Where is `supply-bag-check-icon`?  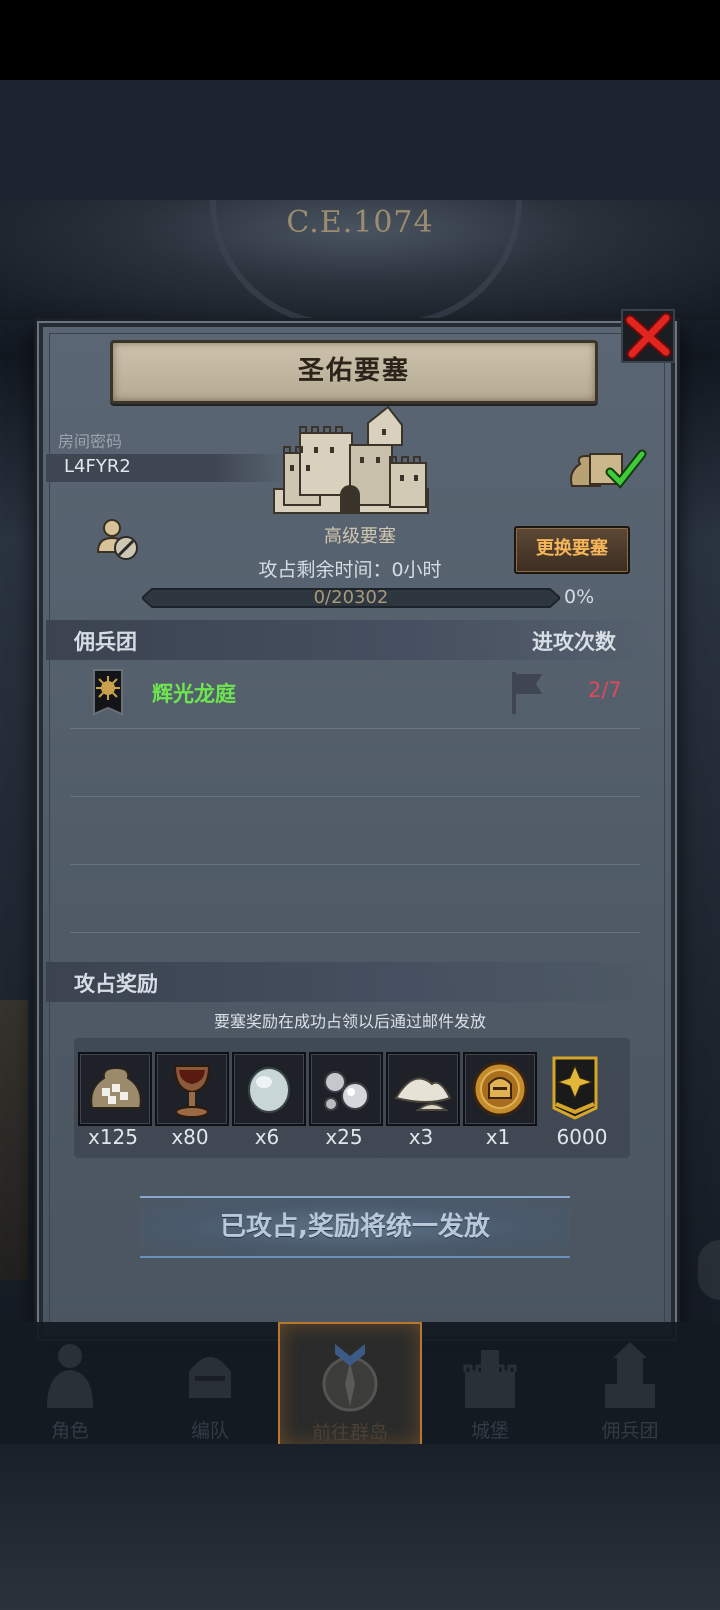 supply-bag-check-icon is located at coordinates (607, 469).